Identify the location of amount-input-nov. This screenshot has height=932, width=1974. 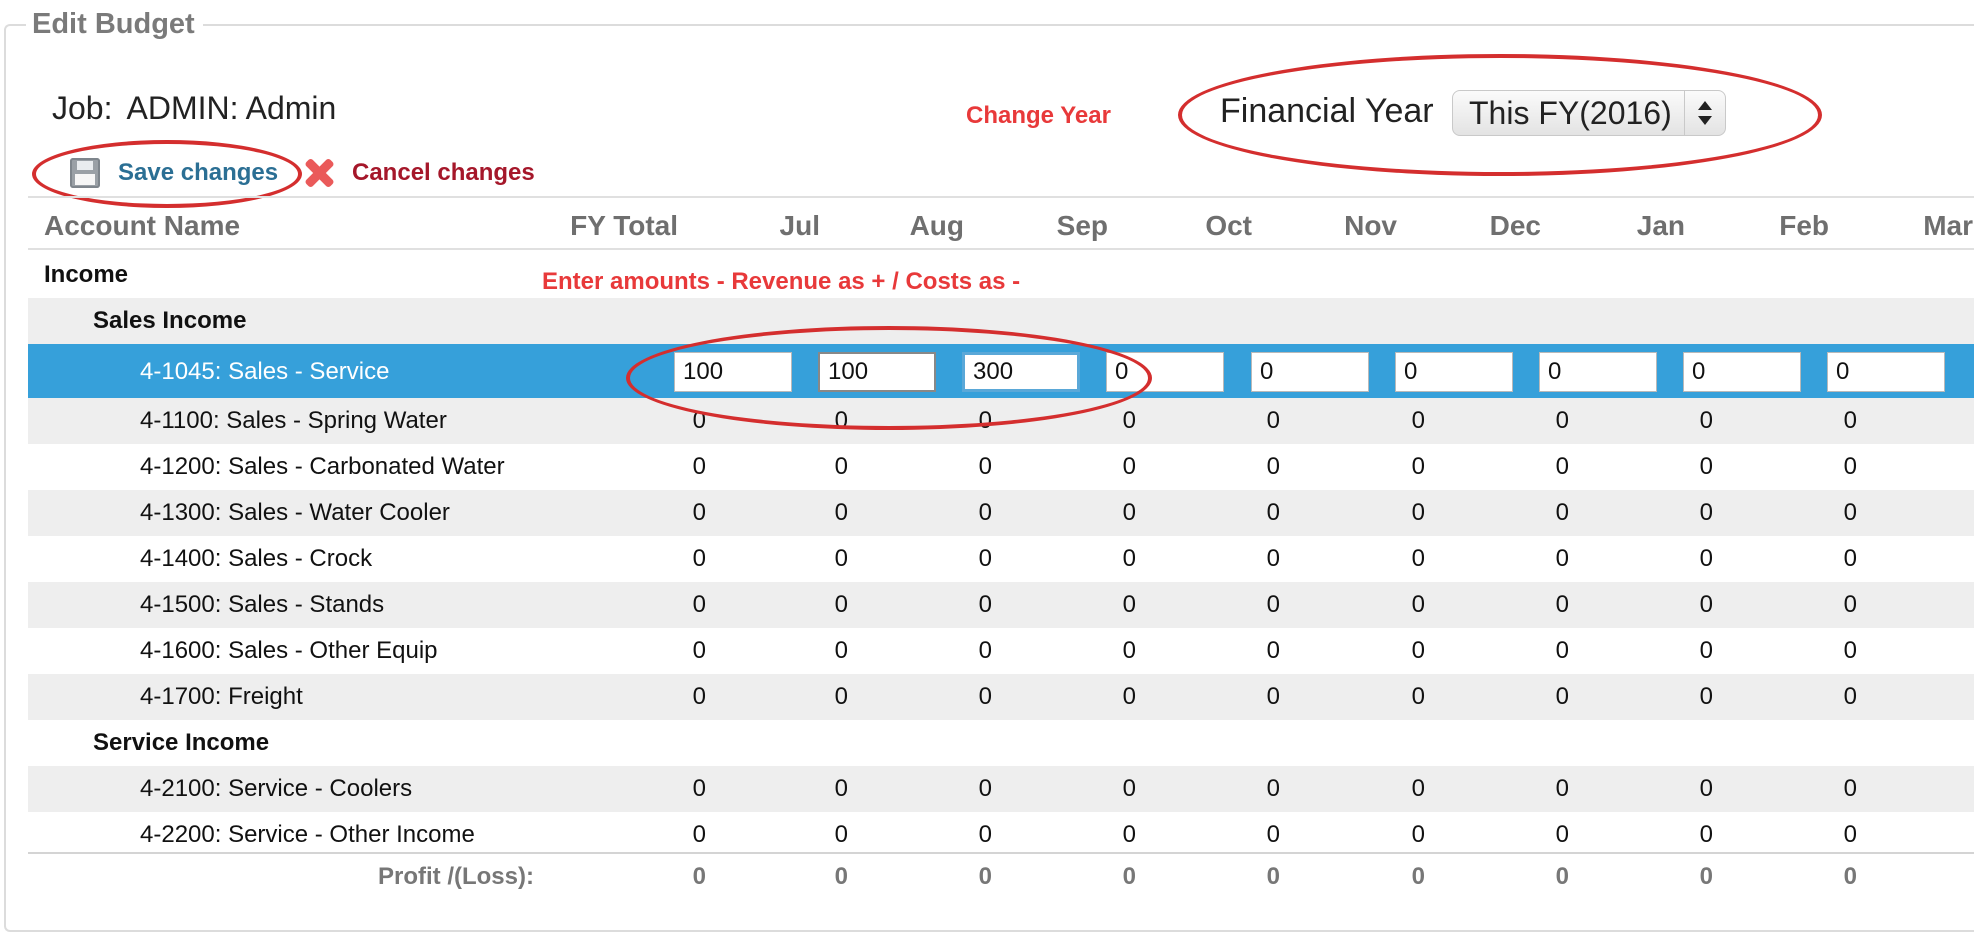
(1310, 372).